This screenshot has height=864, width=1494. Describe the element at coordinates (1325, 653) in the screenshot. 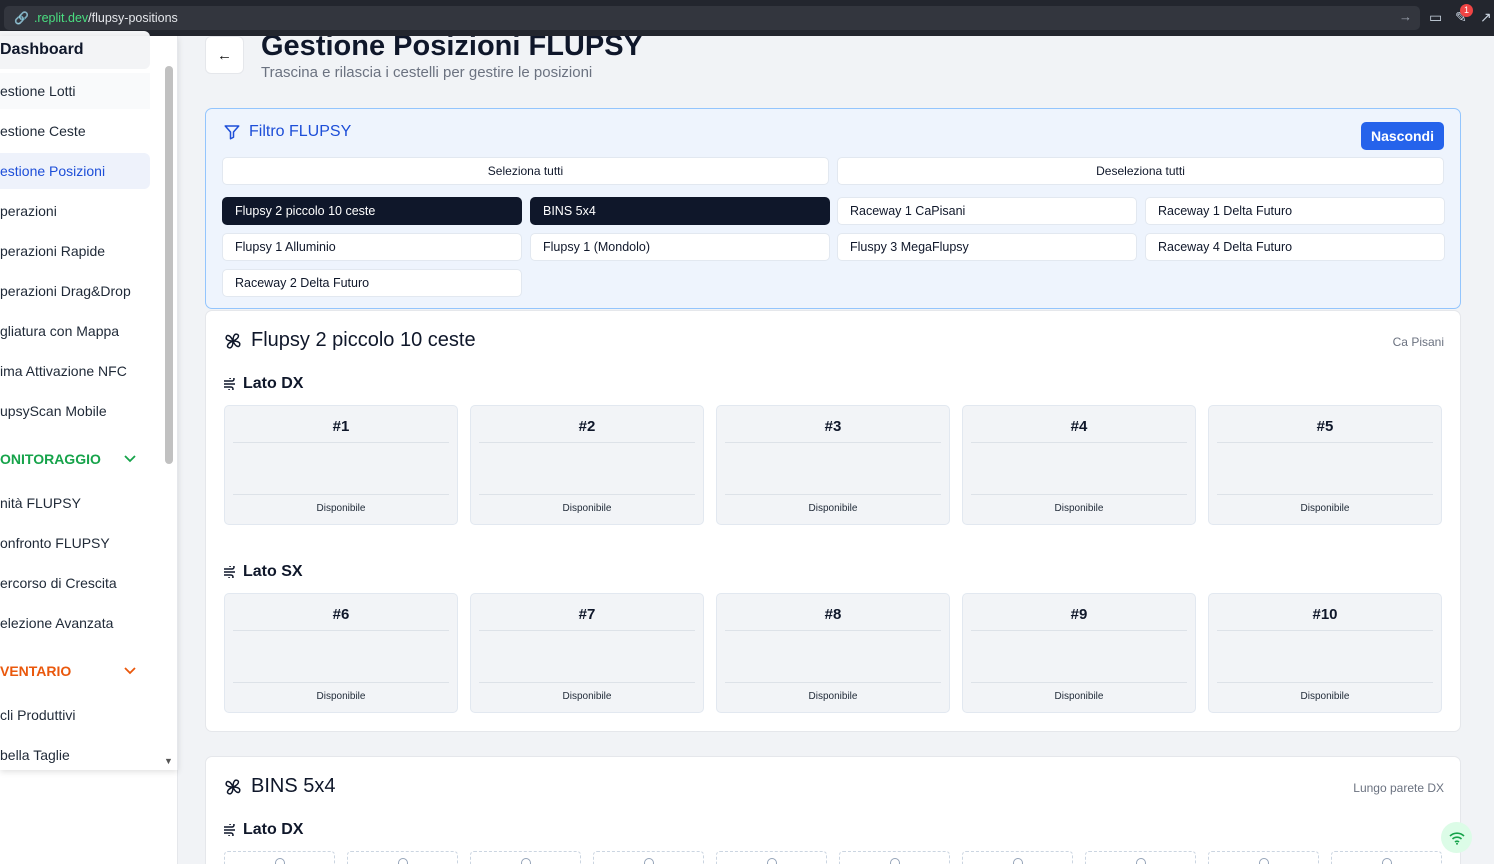

I see `basket-slot: #10 Disponibile` at that location.